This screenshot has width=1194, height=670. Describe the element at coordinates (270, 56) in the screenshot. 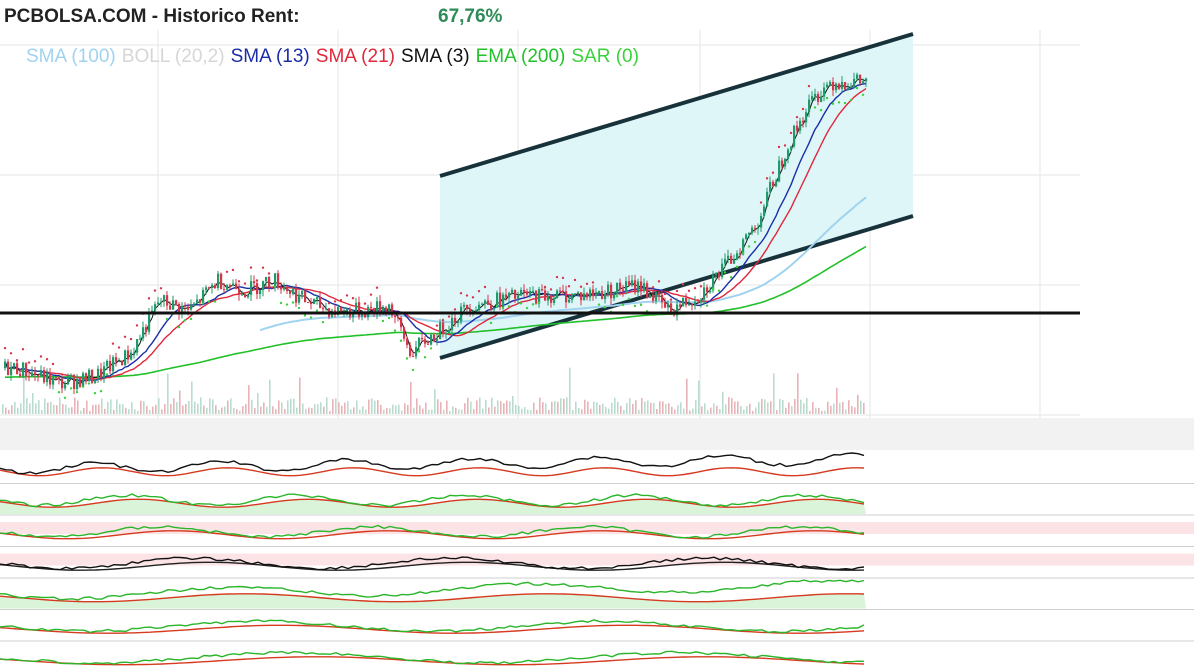

I see `legend-item: SMA (13)` at that location.